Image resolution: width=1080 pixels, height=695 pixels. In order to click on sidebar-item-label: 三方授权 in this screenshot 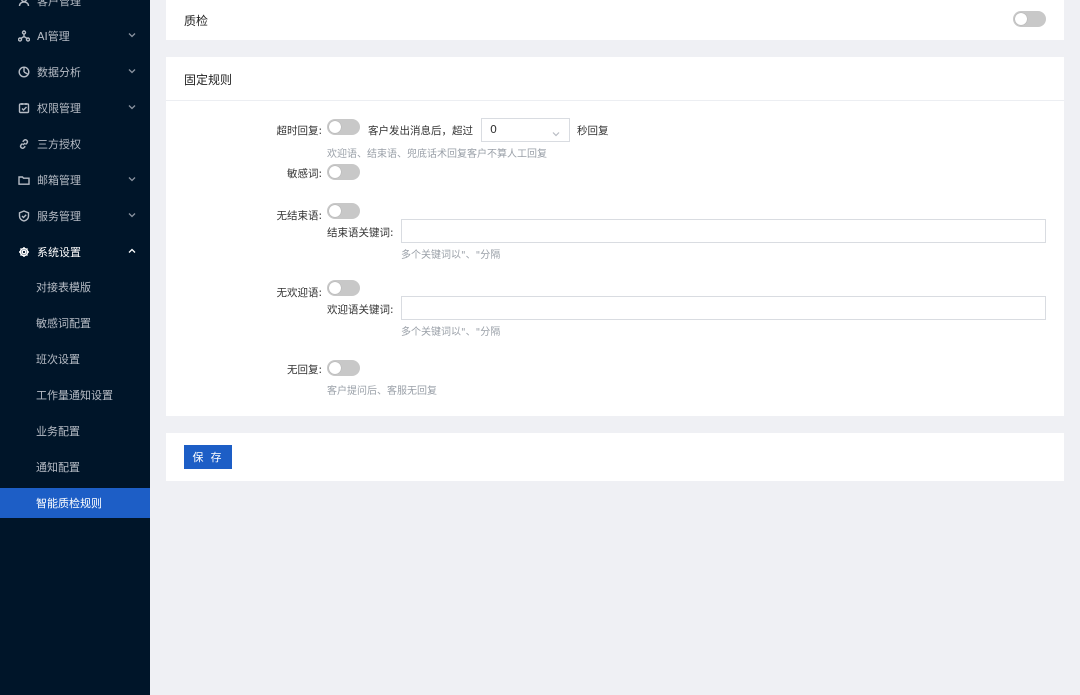, I will do `click(59, 144)`.